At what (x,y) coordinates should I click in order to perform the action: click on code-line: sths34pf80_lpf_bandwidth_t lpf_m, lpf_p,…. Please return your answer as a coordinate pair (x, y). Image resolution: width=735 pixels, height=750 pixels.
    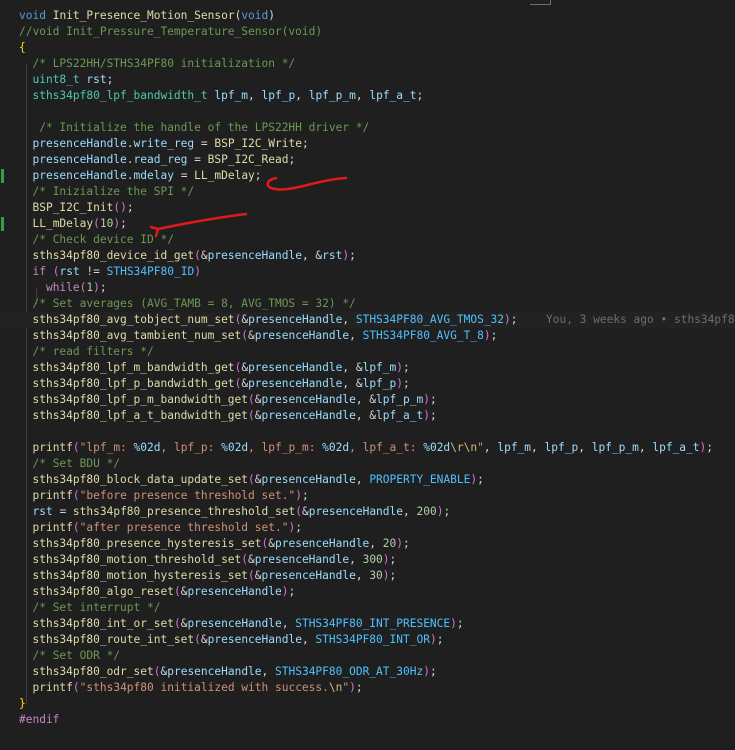
    Looking at the image, I should click on (367, 96).